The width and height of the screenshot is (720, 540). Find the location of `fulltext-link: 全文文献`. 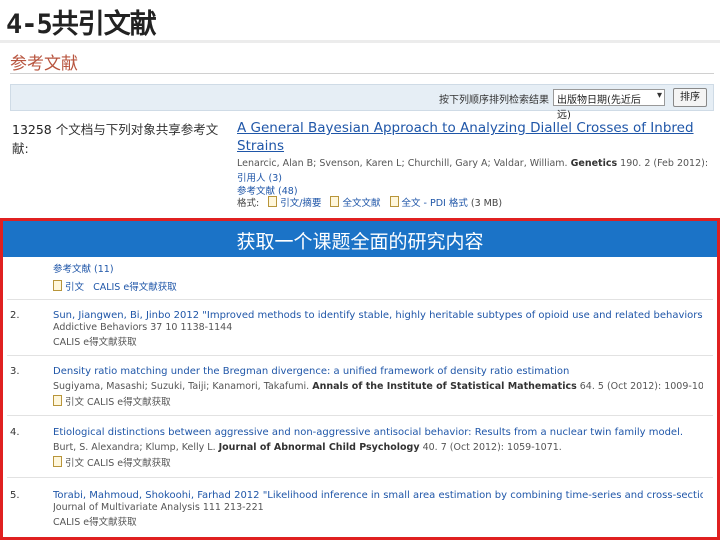

fulltext-link: 全文文献 is located at coordinates (361, 203).